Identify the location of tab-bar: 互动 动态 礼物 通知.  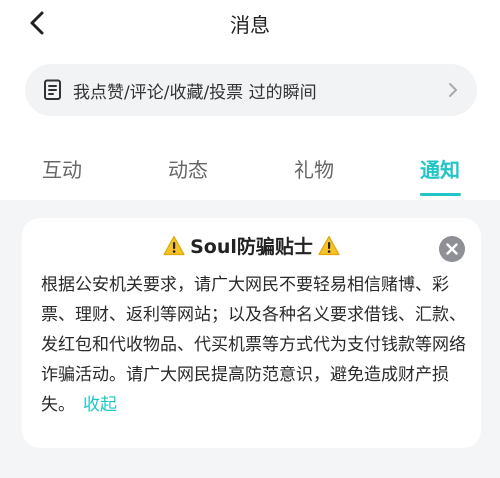
(250, 175).